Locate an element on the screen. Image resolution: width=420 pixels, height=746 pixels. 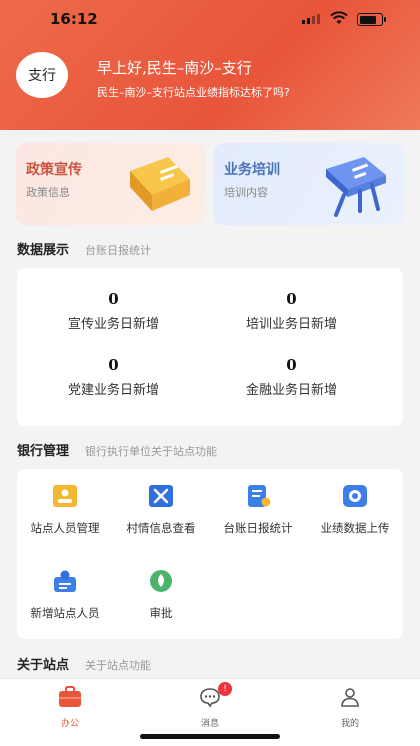
stat-label: 党建业务日新增 is located at coordinates (113, 390).